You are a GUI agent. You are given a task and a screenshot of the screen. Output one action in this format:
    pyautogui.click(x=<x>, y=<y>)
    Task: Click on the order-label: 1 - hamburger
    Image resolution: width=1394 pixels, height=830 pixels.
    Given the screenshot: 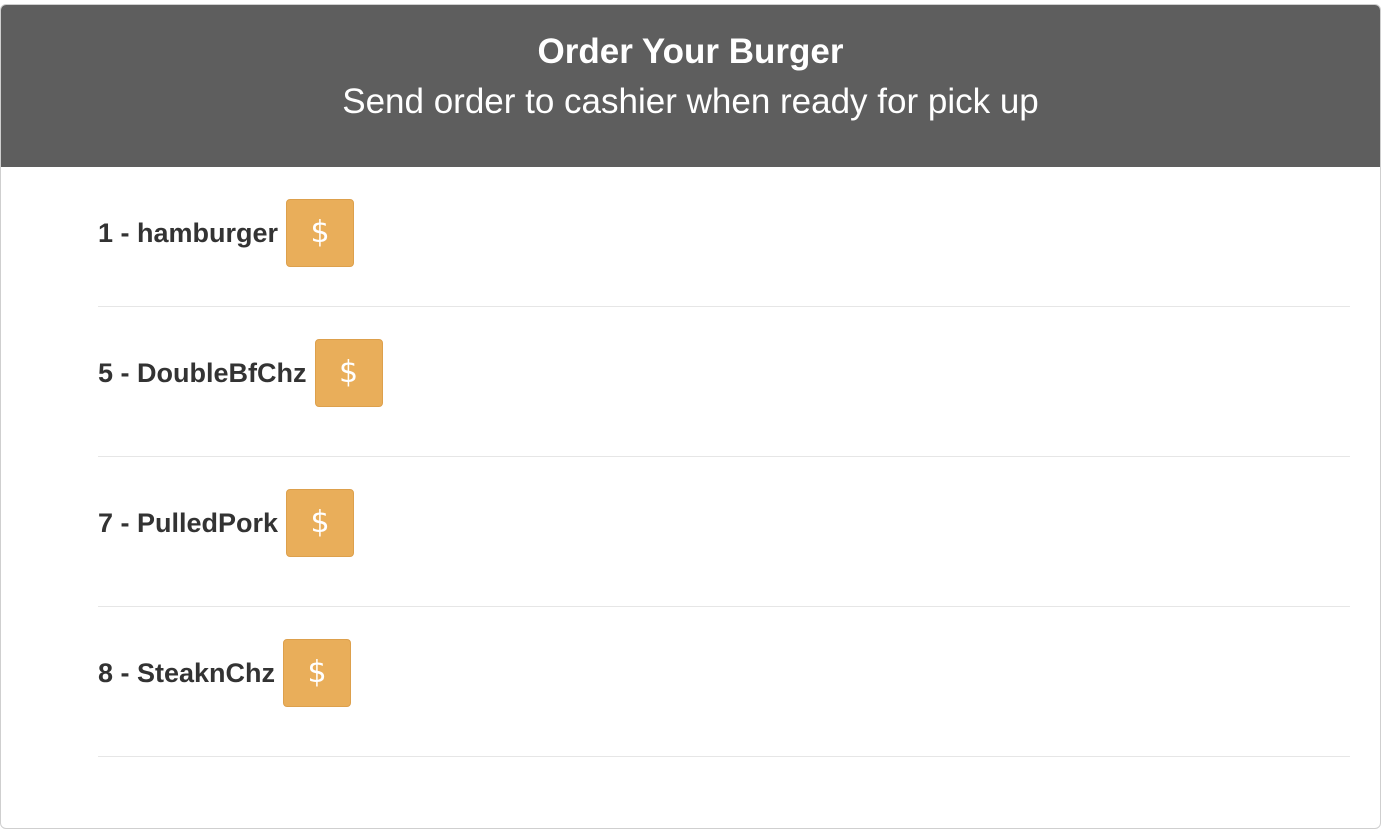 What is the action you would take?
    pyautogui.click(x=188, y=233)
    